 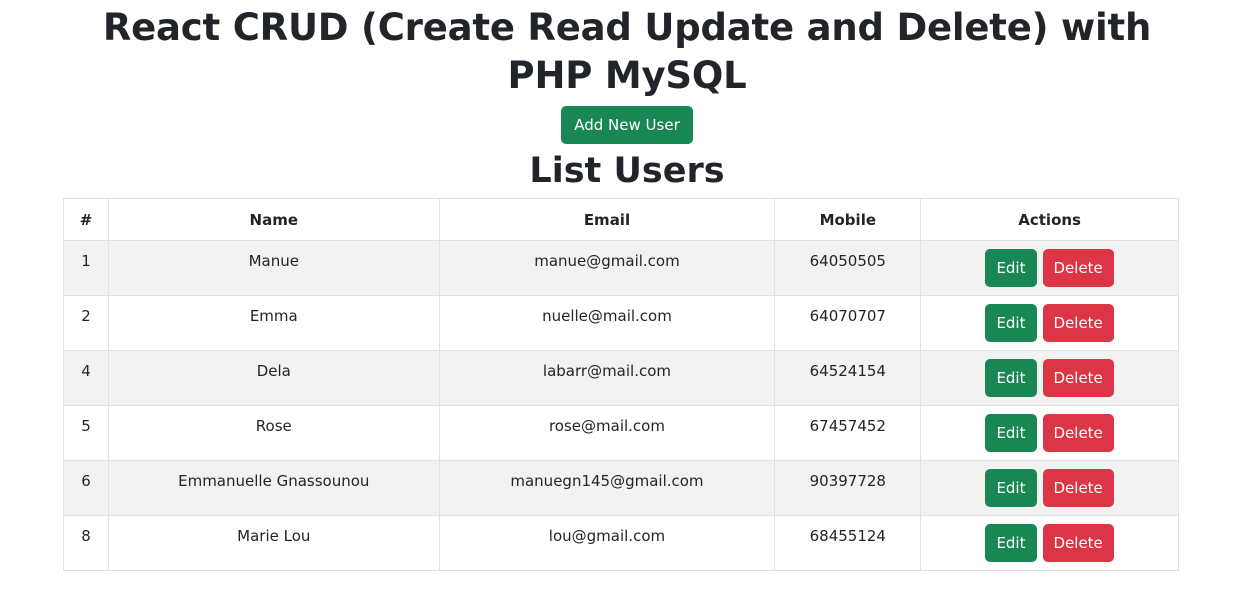 What do you see at coordinates (848, 543) in the screenshot?
I see `cell-mobile: 68455124` at bounding box center [848, 543].